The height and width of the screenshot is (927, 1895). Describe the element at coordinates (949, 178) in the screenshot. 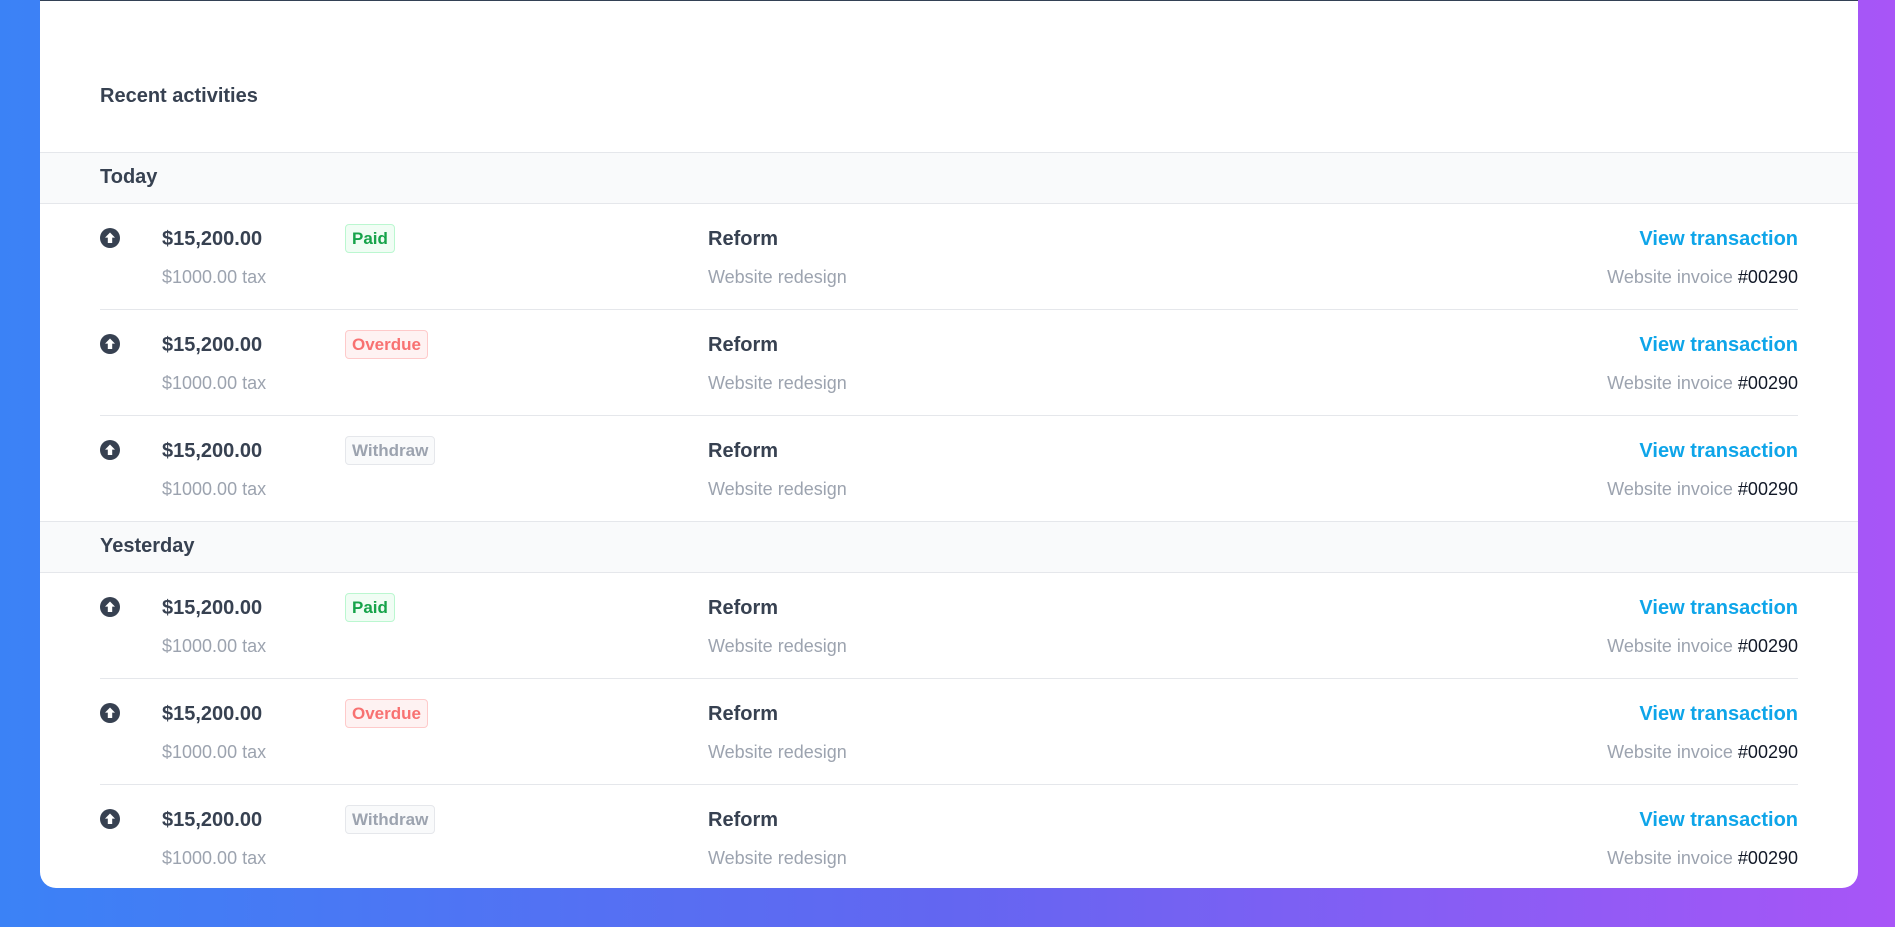

I see `group-header-today: Today` at that location.